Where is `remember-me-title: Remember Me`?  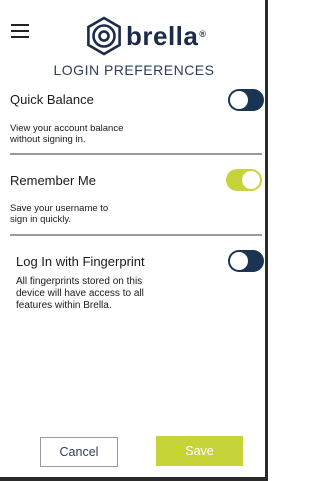
remember-me-title: Remember Me is located at coordinates (53, 180).